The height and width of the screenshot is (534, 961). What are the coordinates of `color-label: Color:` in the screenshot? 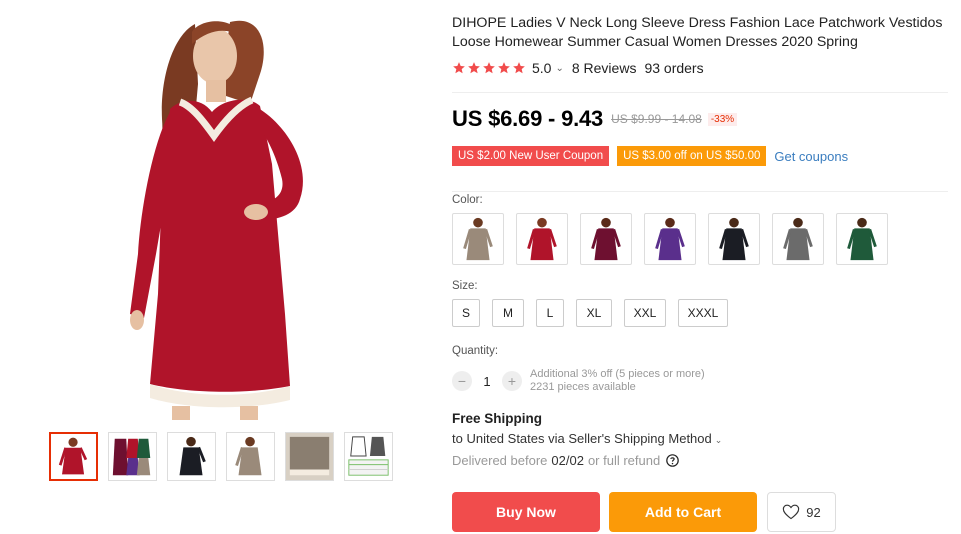 It's located at (467, 200).